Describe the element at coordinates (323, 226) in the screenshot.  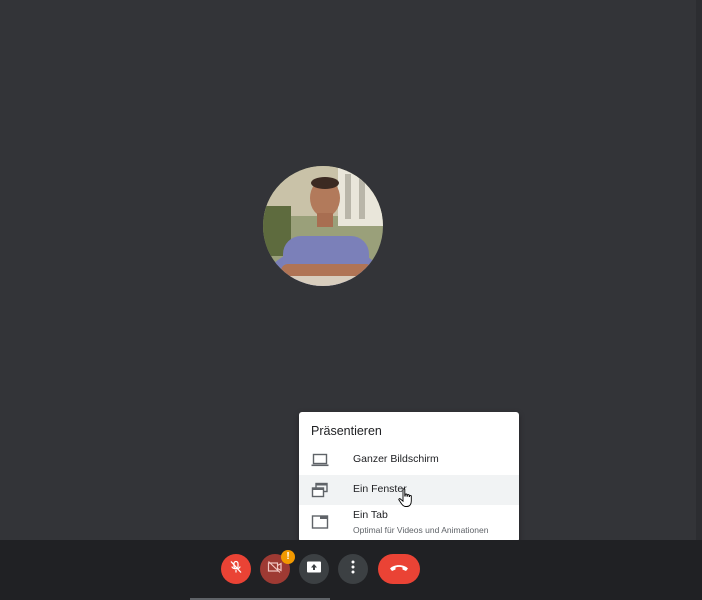
I see `participant-avatar` at that location.